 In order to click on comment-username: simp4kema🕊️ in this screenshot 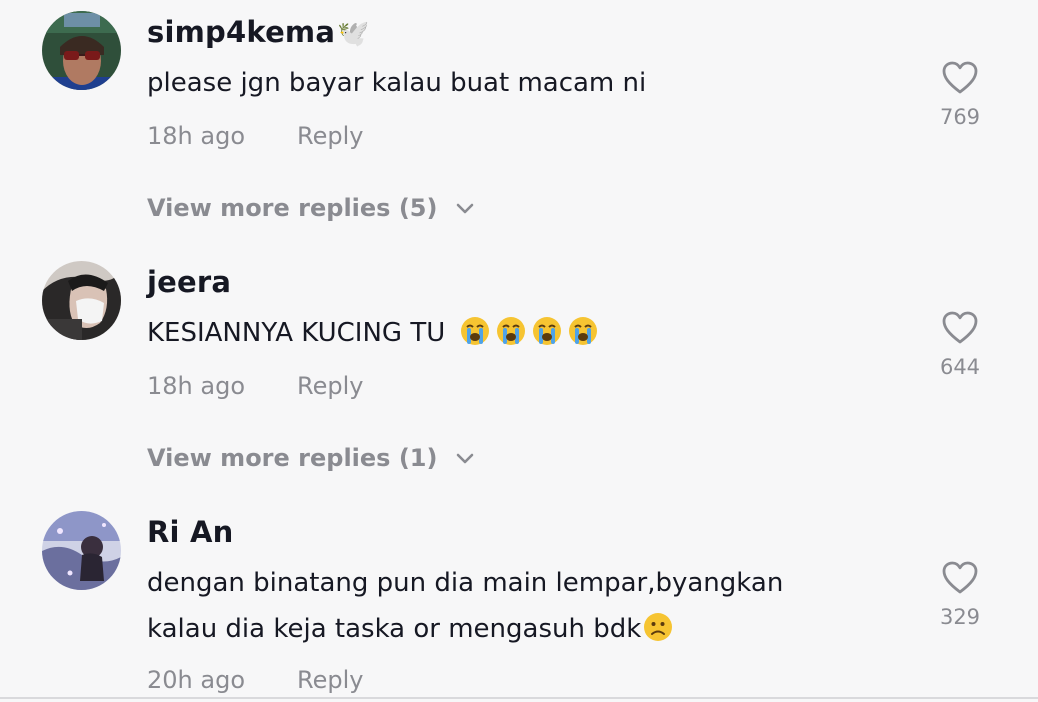, I will do `click(258, 32)`.